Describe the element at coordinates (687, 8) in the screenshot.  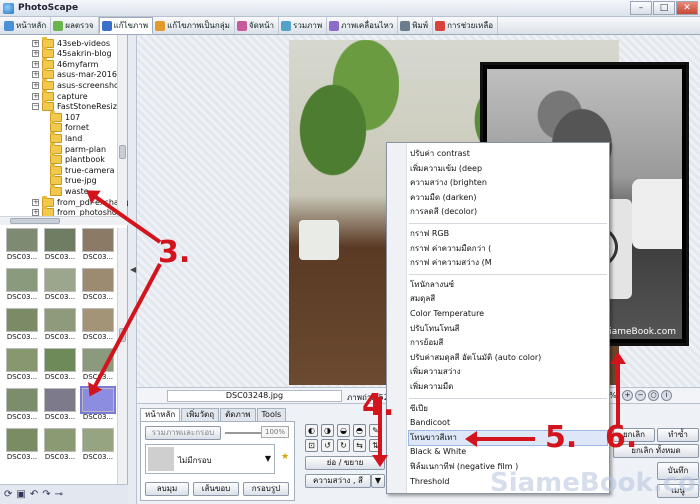
I see `close-button: ✕` at that location.